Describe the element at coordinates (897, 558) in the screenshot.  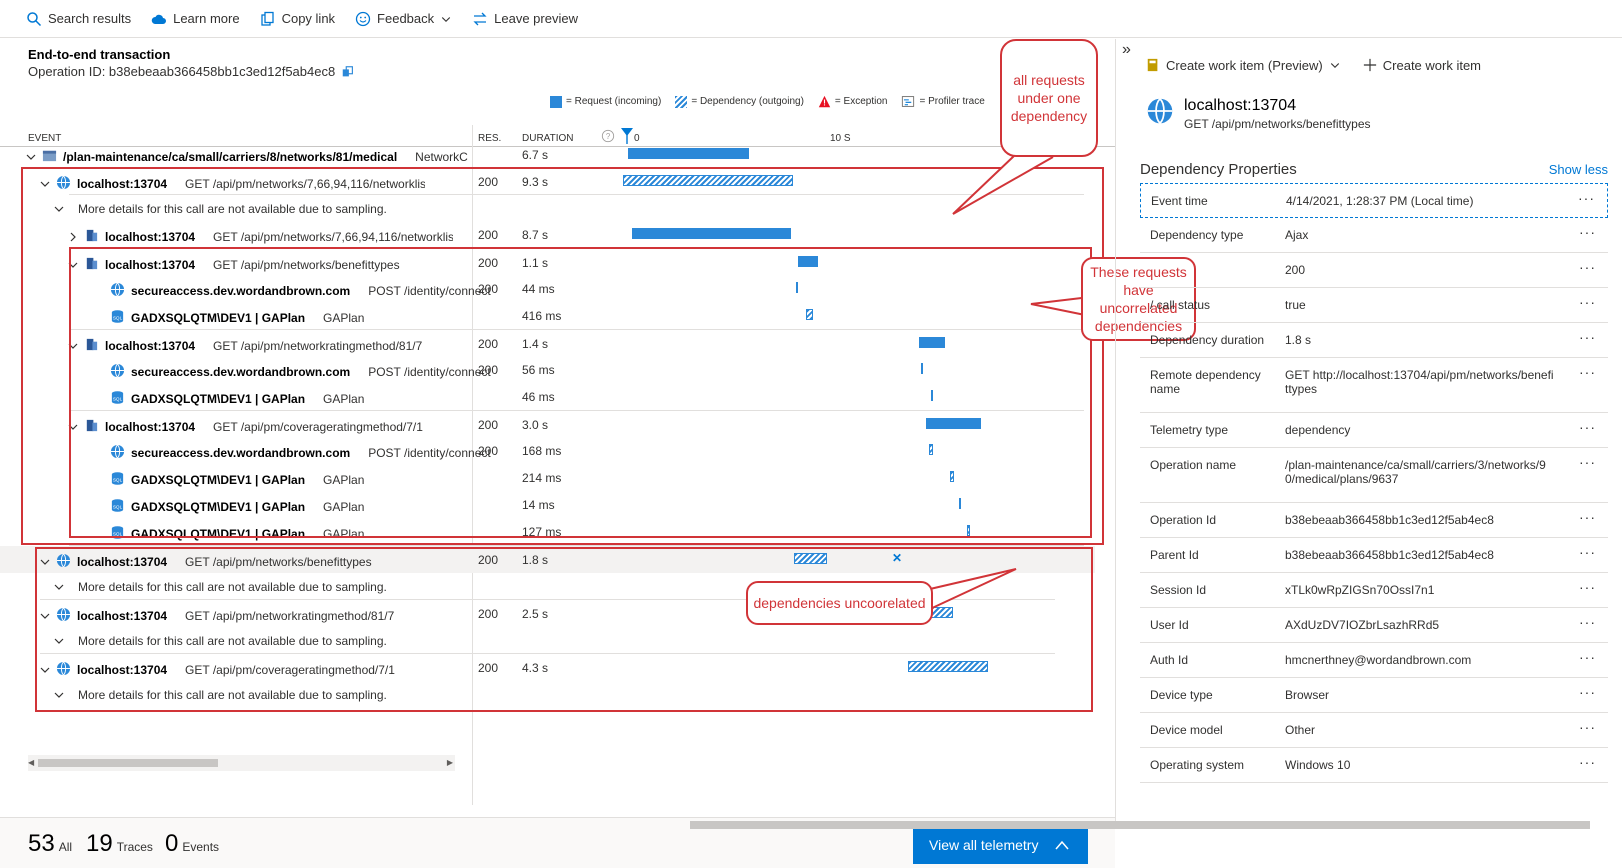
I see `expand-arrows-icon: ✕` at that location.